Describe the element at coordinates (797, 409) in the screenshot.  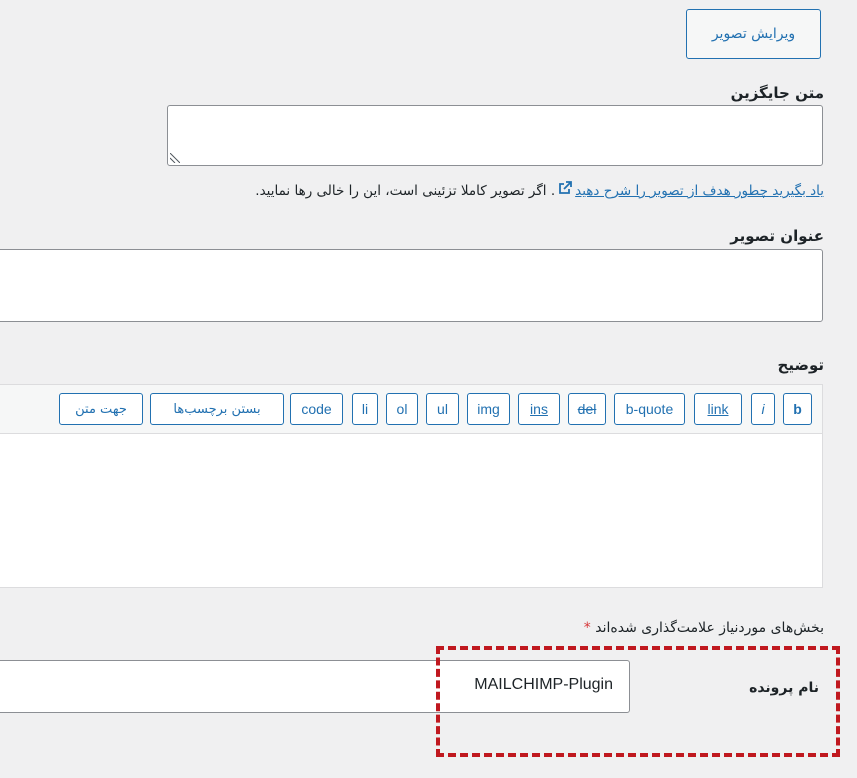
I see `bold-button: b` at that location.